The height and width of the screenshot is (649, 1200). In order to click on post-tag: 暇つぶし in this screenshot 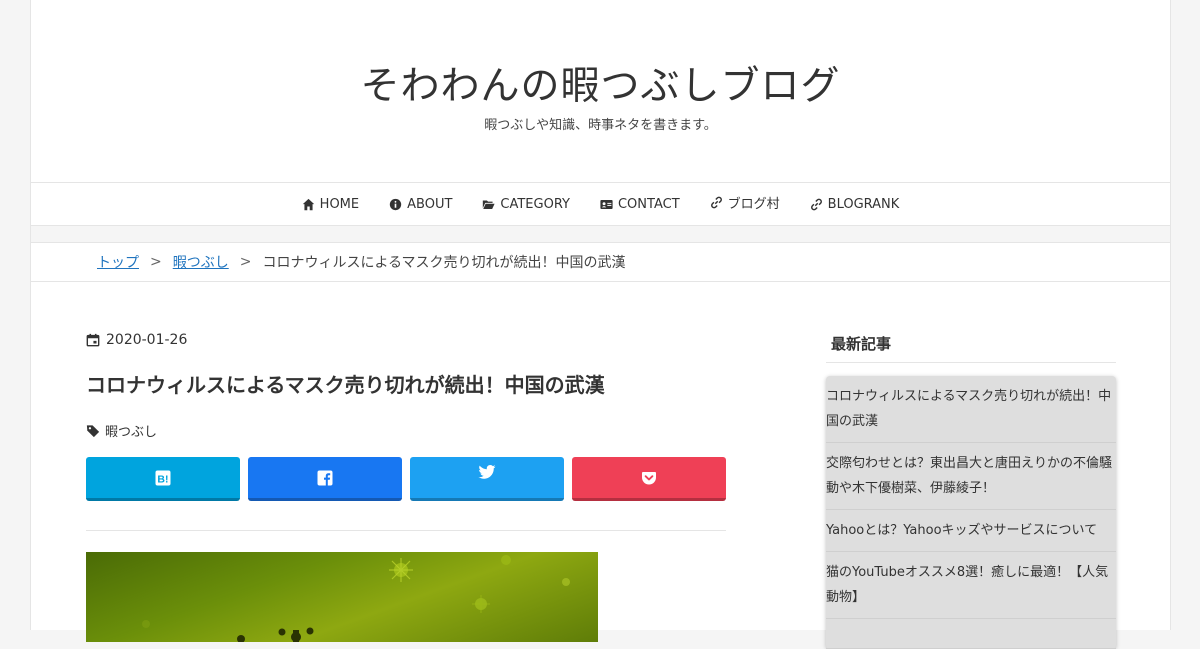, I will do `click(121, 430)`.